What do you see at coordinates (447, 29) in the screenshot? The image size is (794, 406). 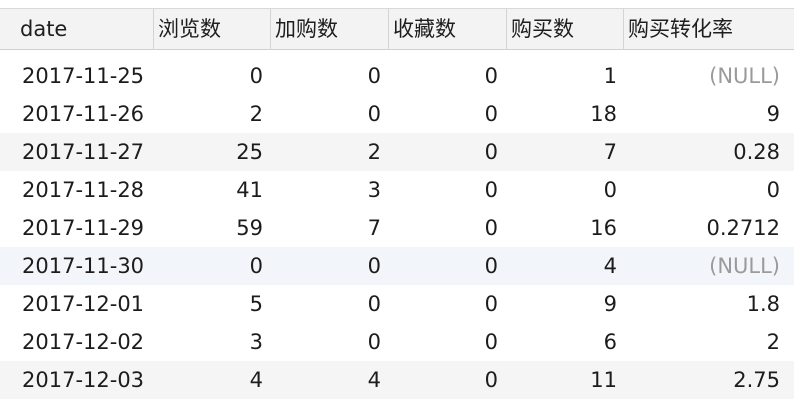 I see `column-header-favorites: 收藏数` at bounding box center [447, 29].